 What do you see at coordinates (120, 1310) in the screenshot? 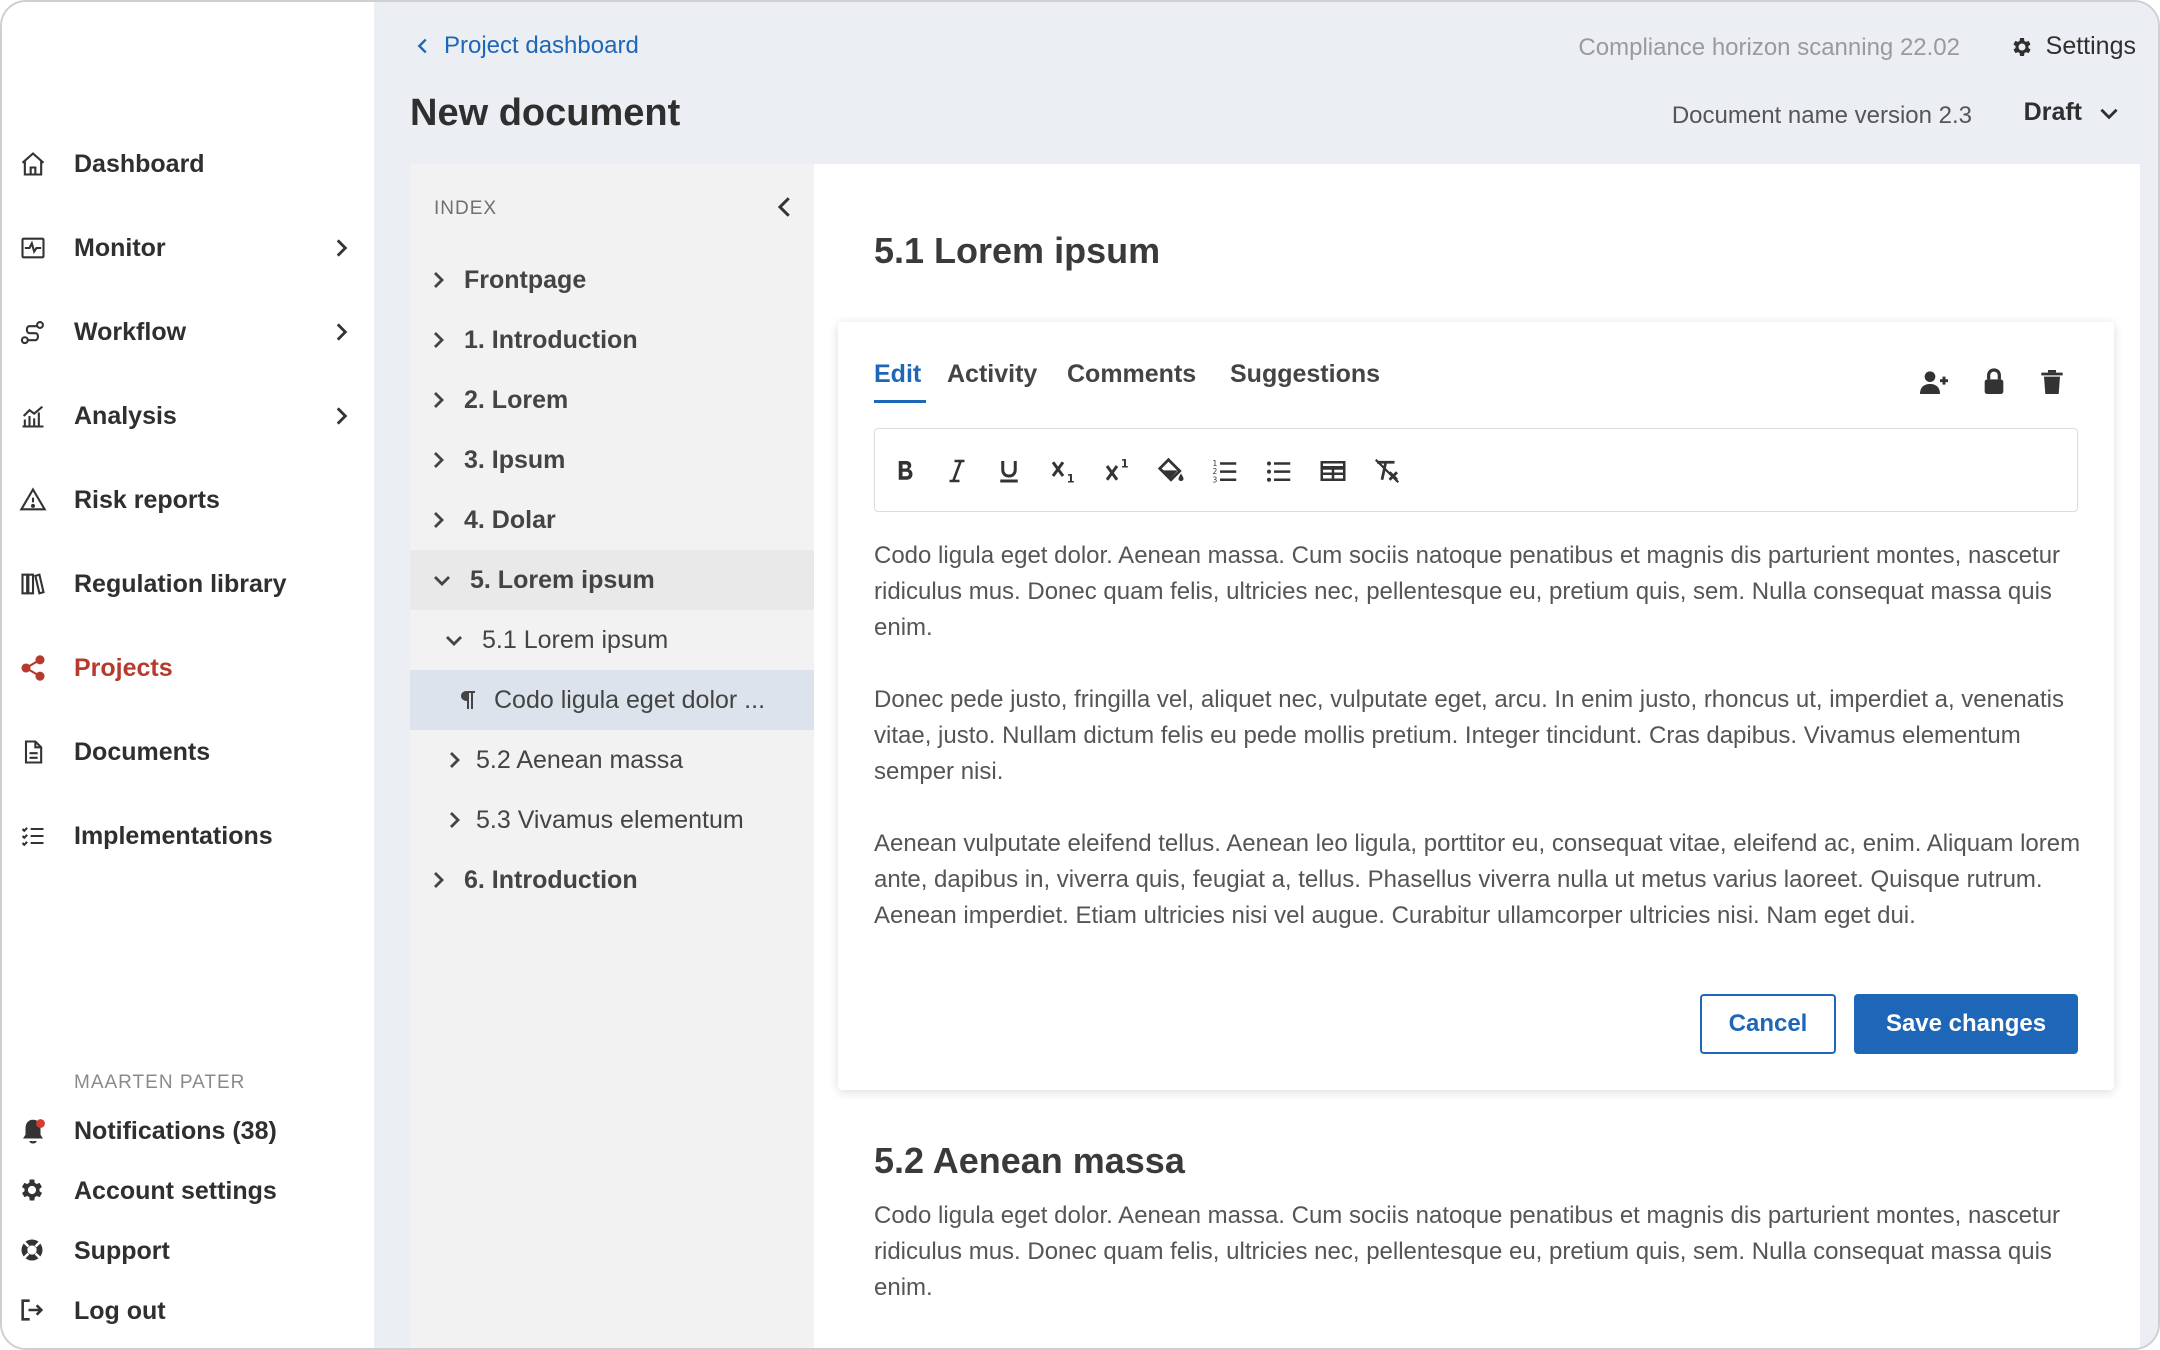
I see `logout-label: Log out` at bounding box center [120, 1310].